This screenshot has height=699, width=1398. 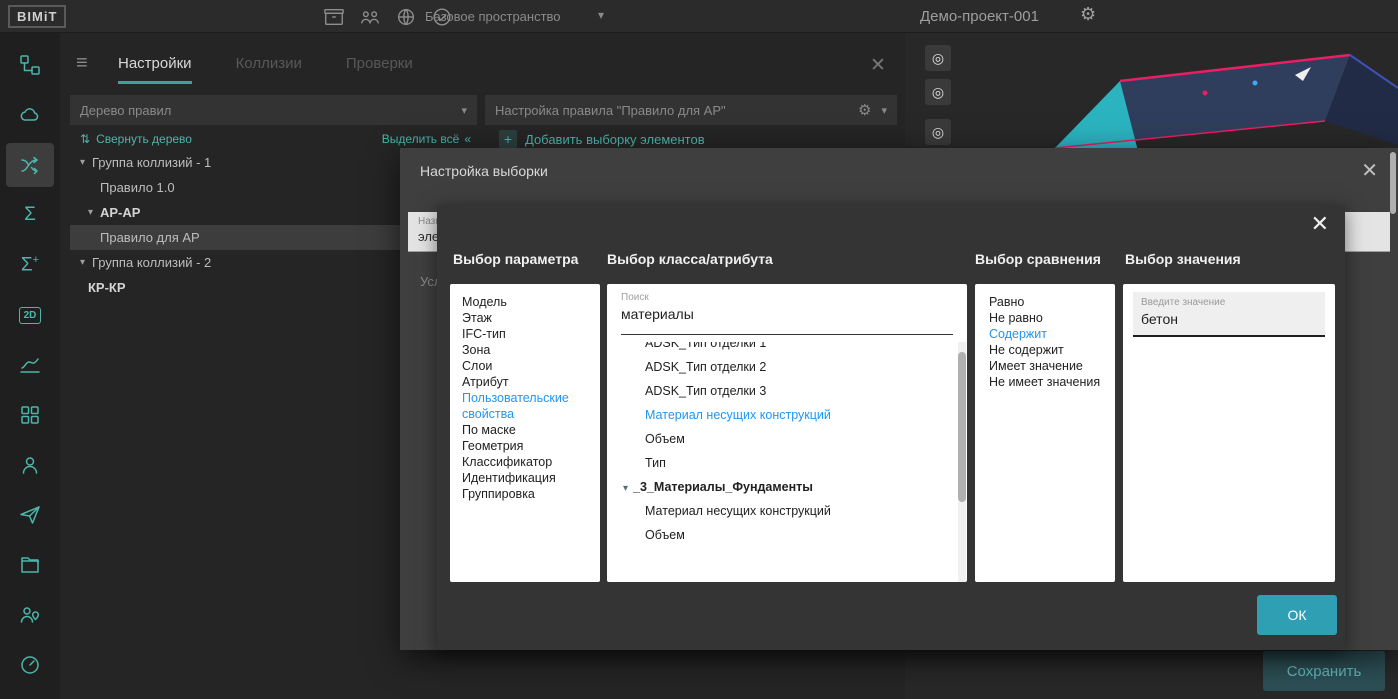 I want to click on collapse-tree-button: ⇅ Свернуть дерево, so click(x=136, y=139).